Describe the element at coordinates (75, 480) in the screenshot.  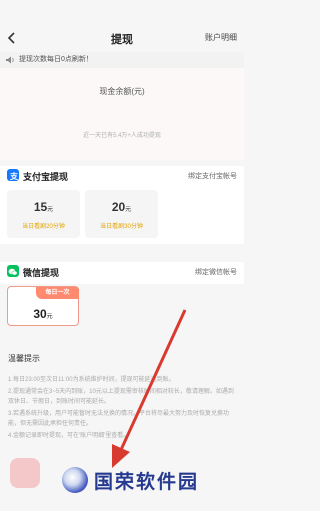
I see `globe-logo-icon` at that location.